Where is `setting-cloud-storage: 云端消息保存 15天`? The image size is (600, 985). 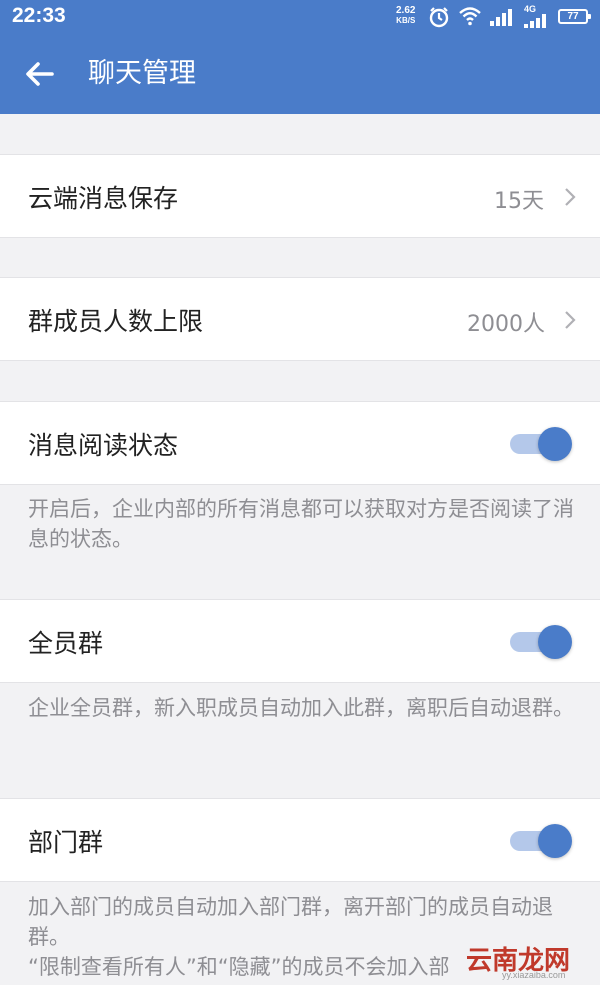
setting-cloud-storage: 云端消息保存 15天 is located at coordinates (300, 196).